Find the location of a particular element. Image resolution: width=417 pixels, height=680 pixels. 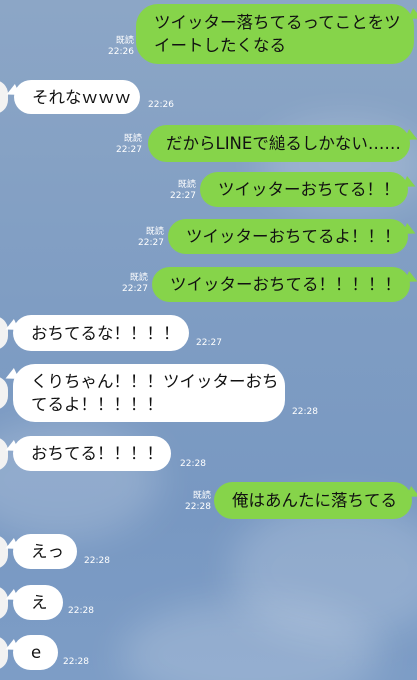

message-text-line: それなｗｗｗ is located at coordinates (81, 97).